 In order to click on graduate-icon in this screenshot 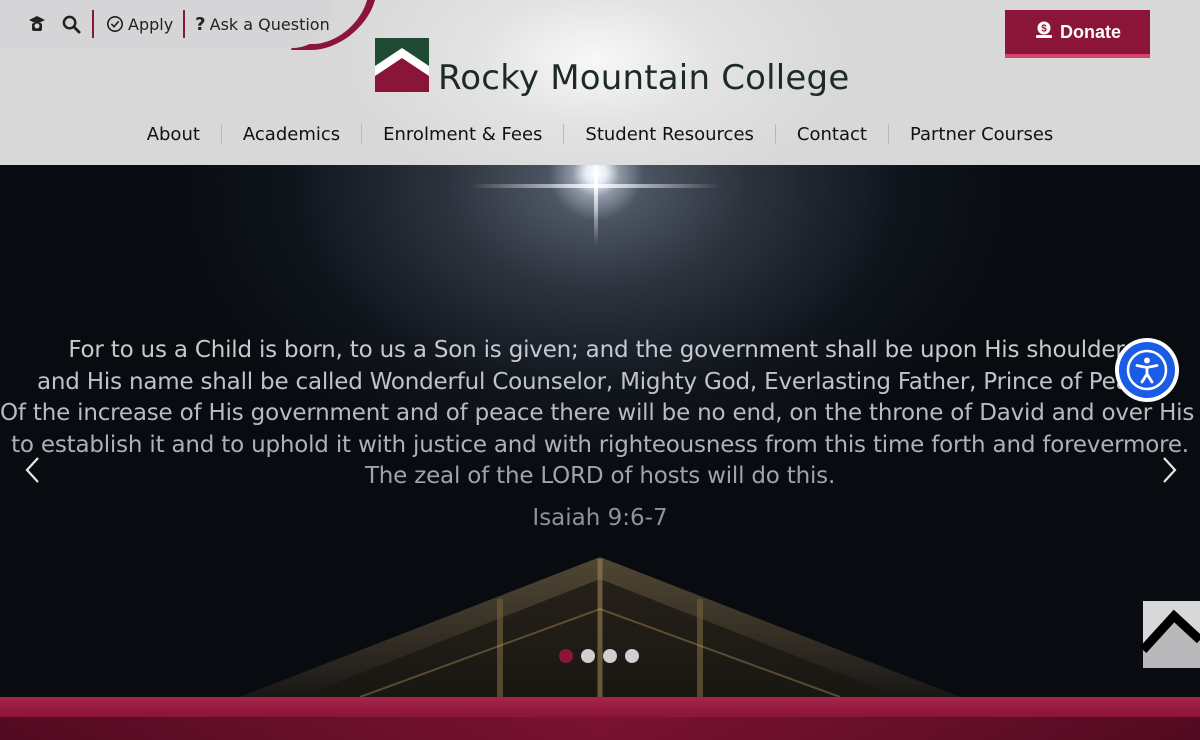, I will do `click(37, 24)`.